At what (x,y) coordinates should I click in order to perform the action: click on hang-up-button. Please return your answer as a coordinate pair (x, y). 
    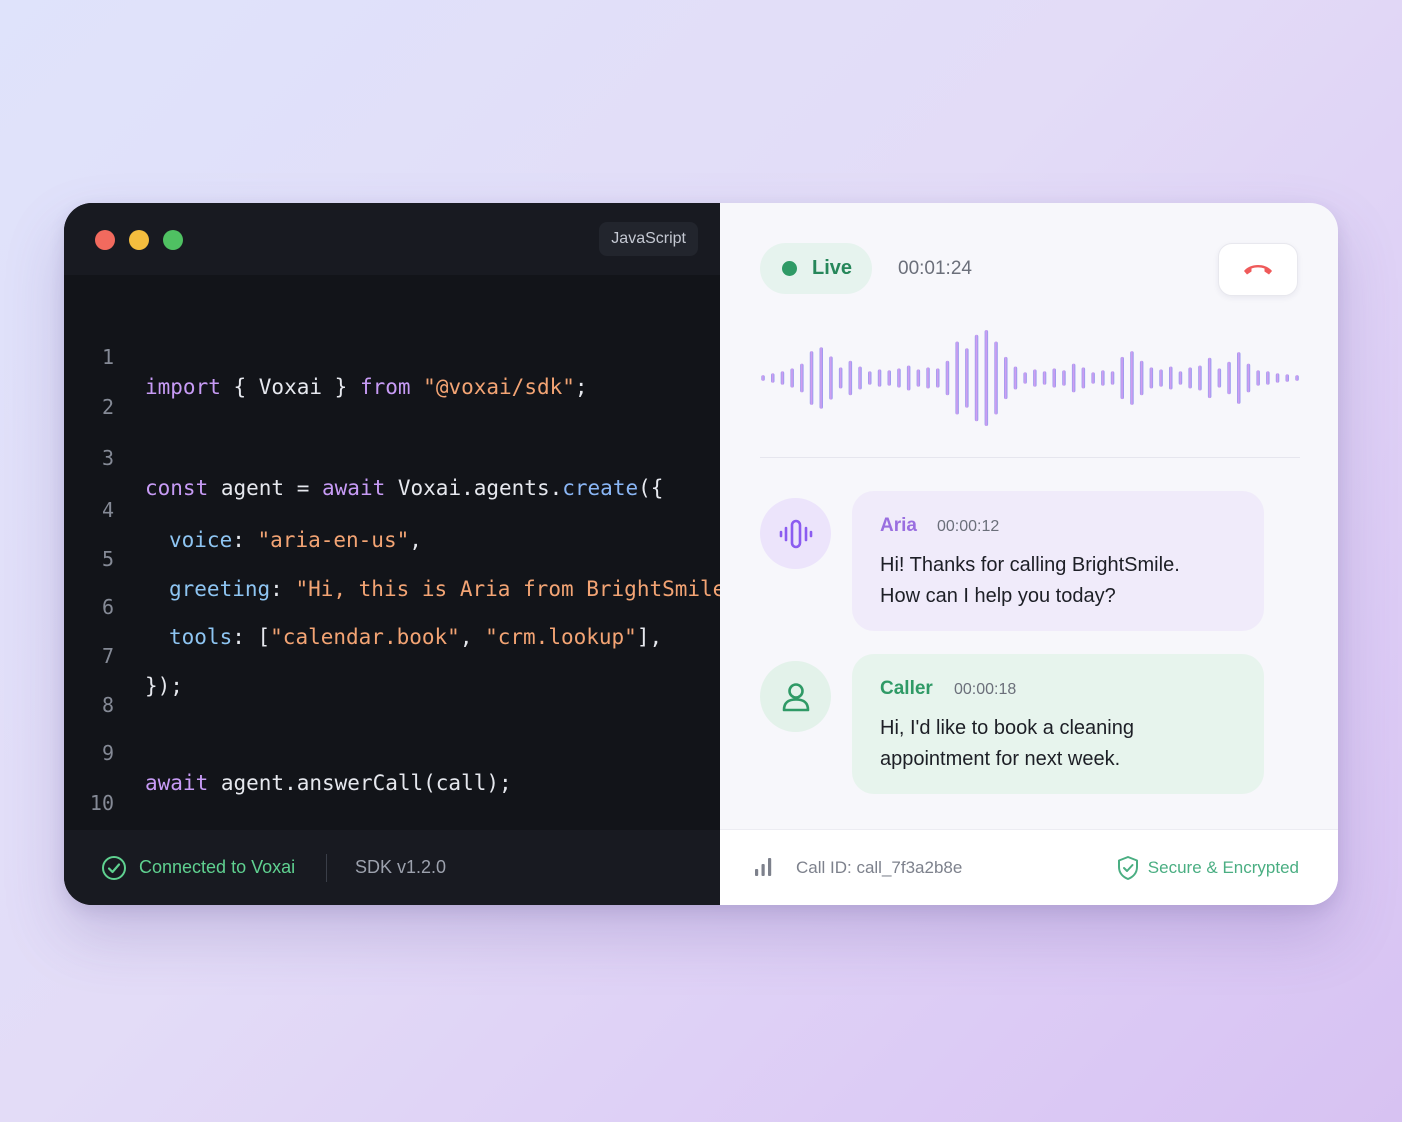
    Looking at the image, I should click on (1258, 269).